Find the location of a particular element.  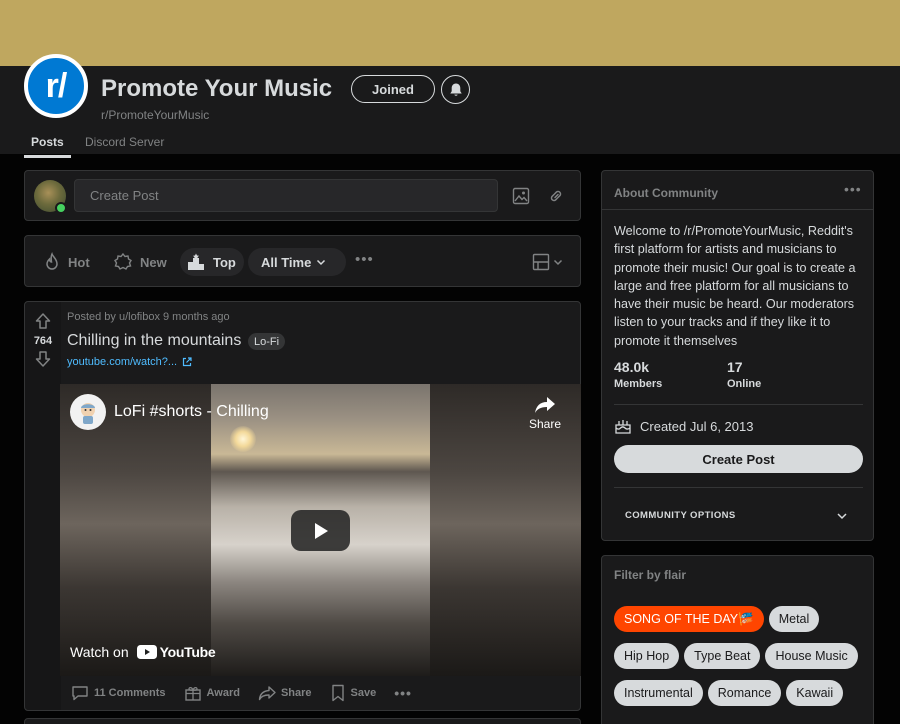

flair-filter-heading: Filter by flair is located at coordinates (650, 575).